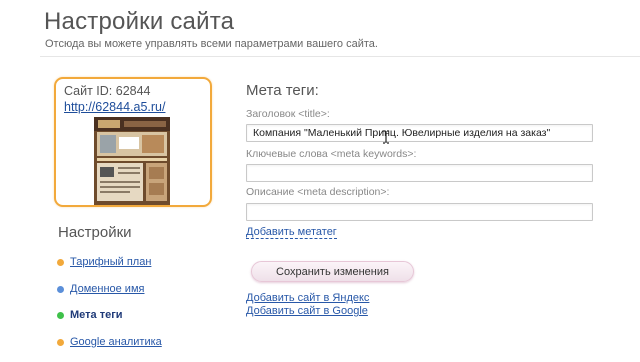  Describe the element at coordinates (340, 56) in the screenshot. I see `header-divider` at that location.